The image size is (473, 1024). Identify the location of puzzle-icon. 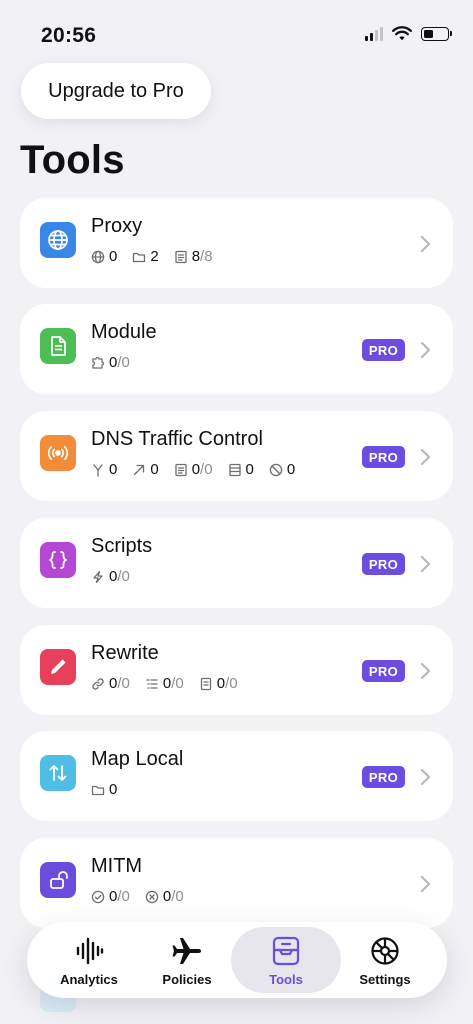
(98, 363).